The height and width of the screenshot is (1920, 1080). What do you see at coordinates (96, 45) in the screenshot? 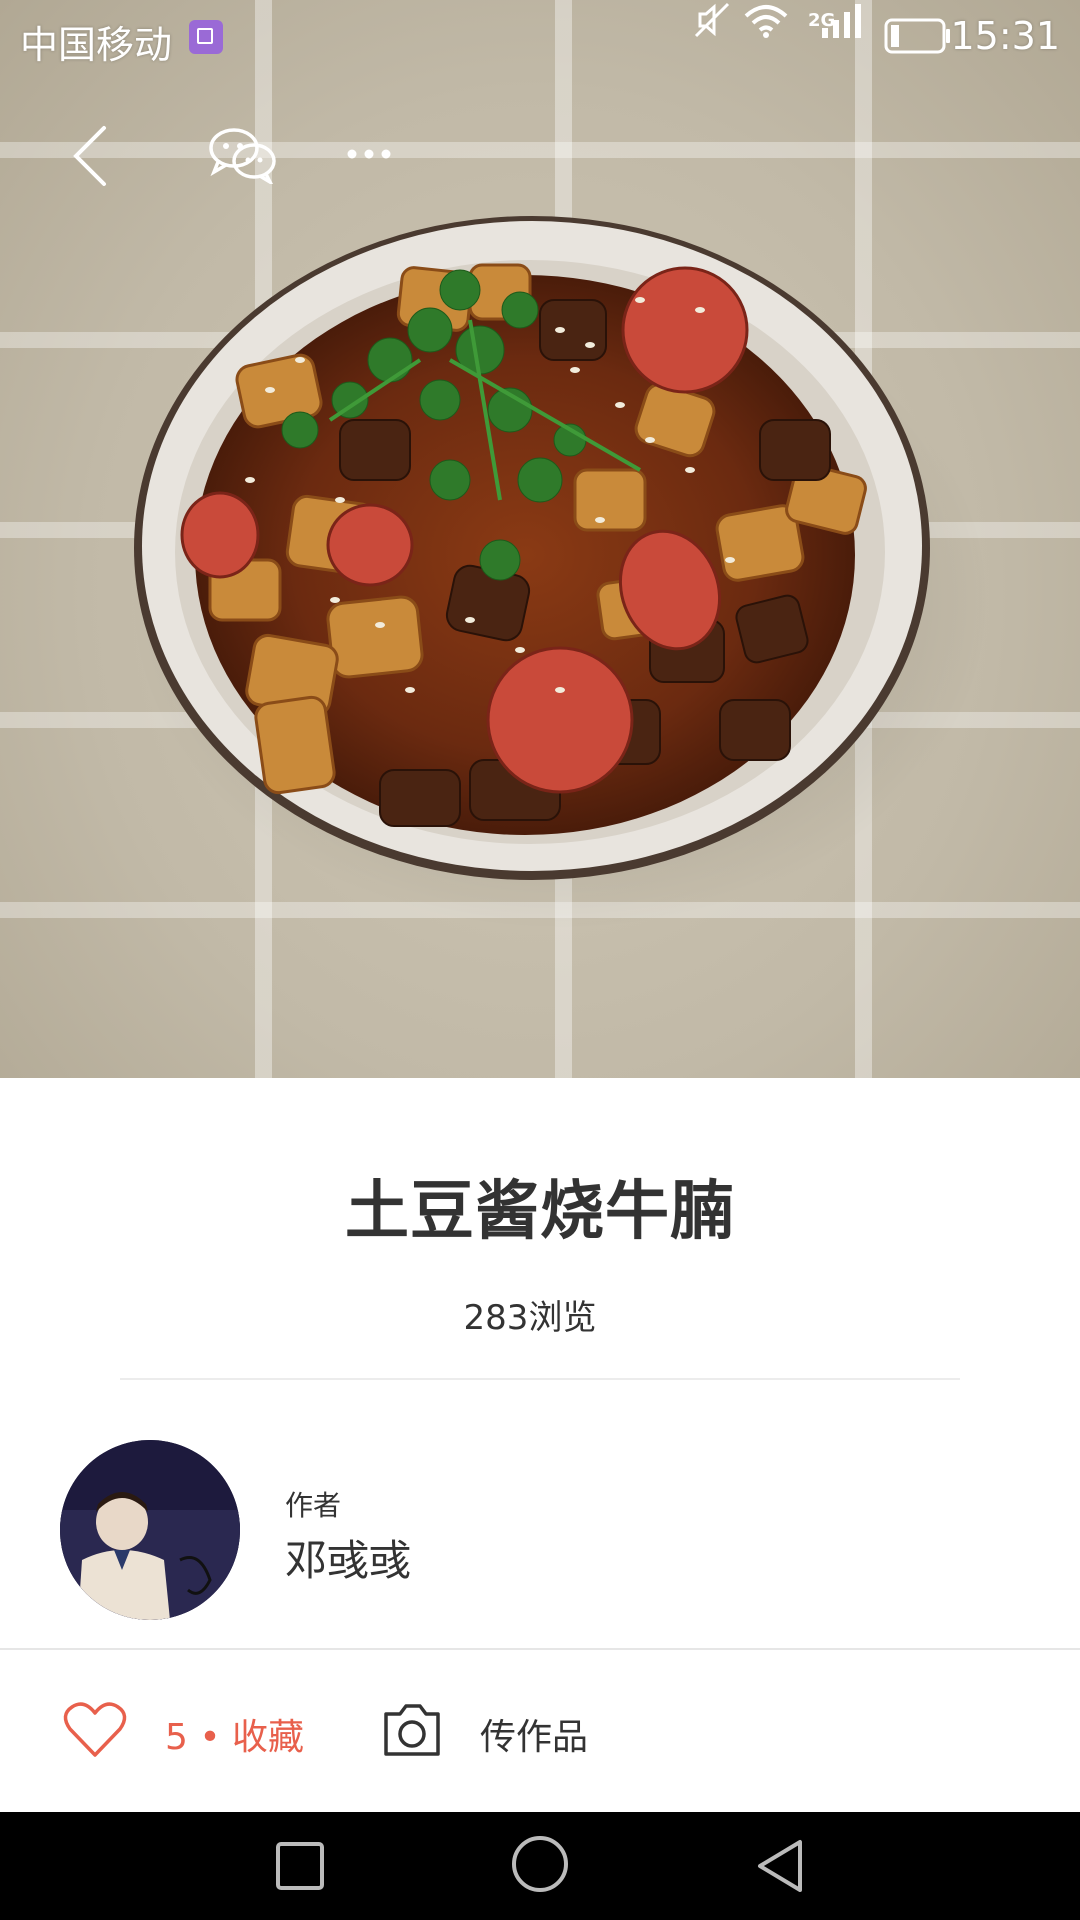
I see `carrier-name: 中国移动` at bounding box center [96, 45].